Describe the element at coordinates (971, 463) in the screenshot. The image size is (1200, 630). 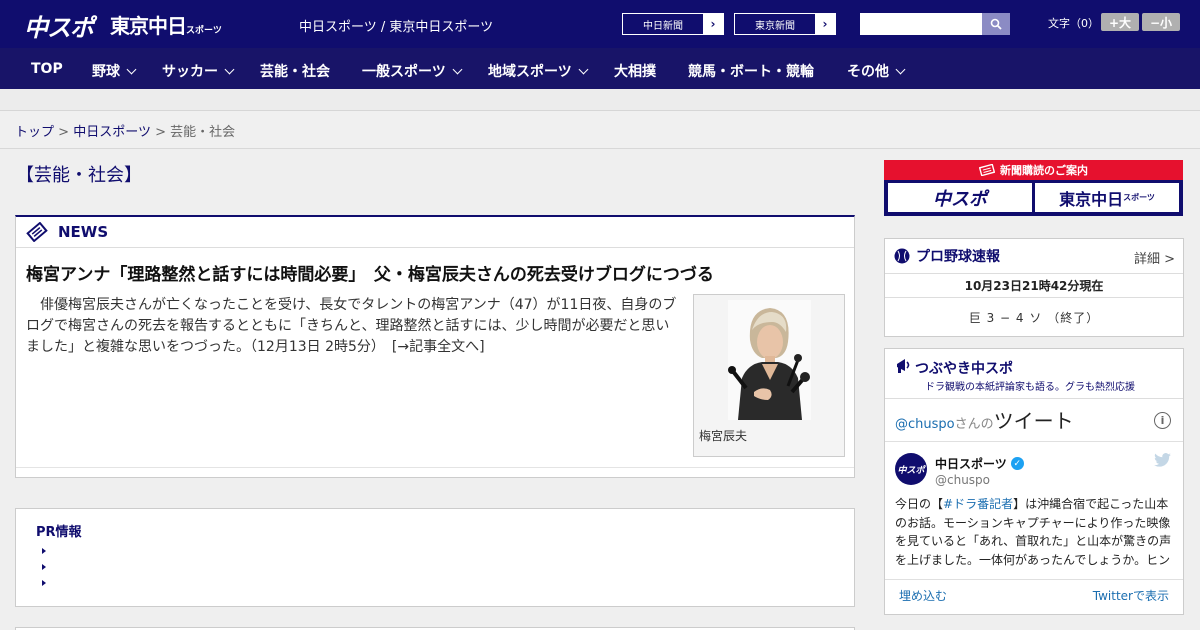
I see `tweet-account-name: 中日スポーツ` at that location.